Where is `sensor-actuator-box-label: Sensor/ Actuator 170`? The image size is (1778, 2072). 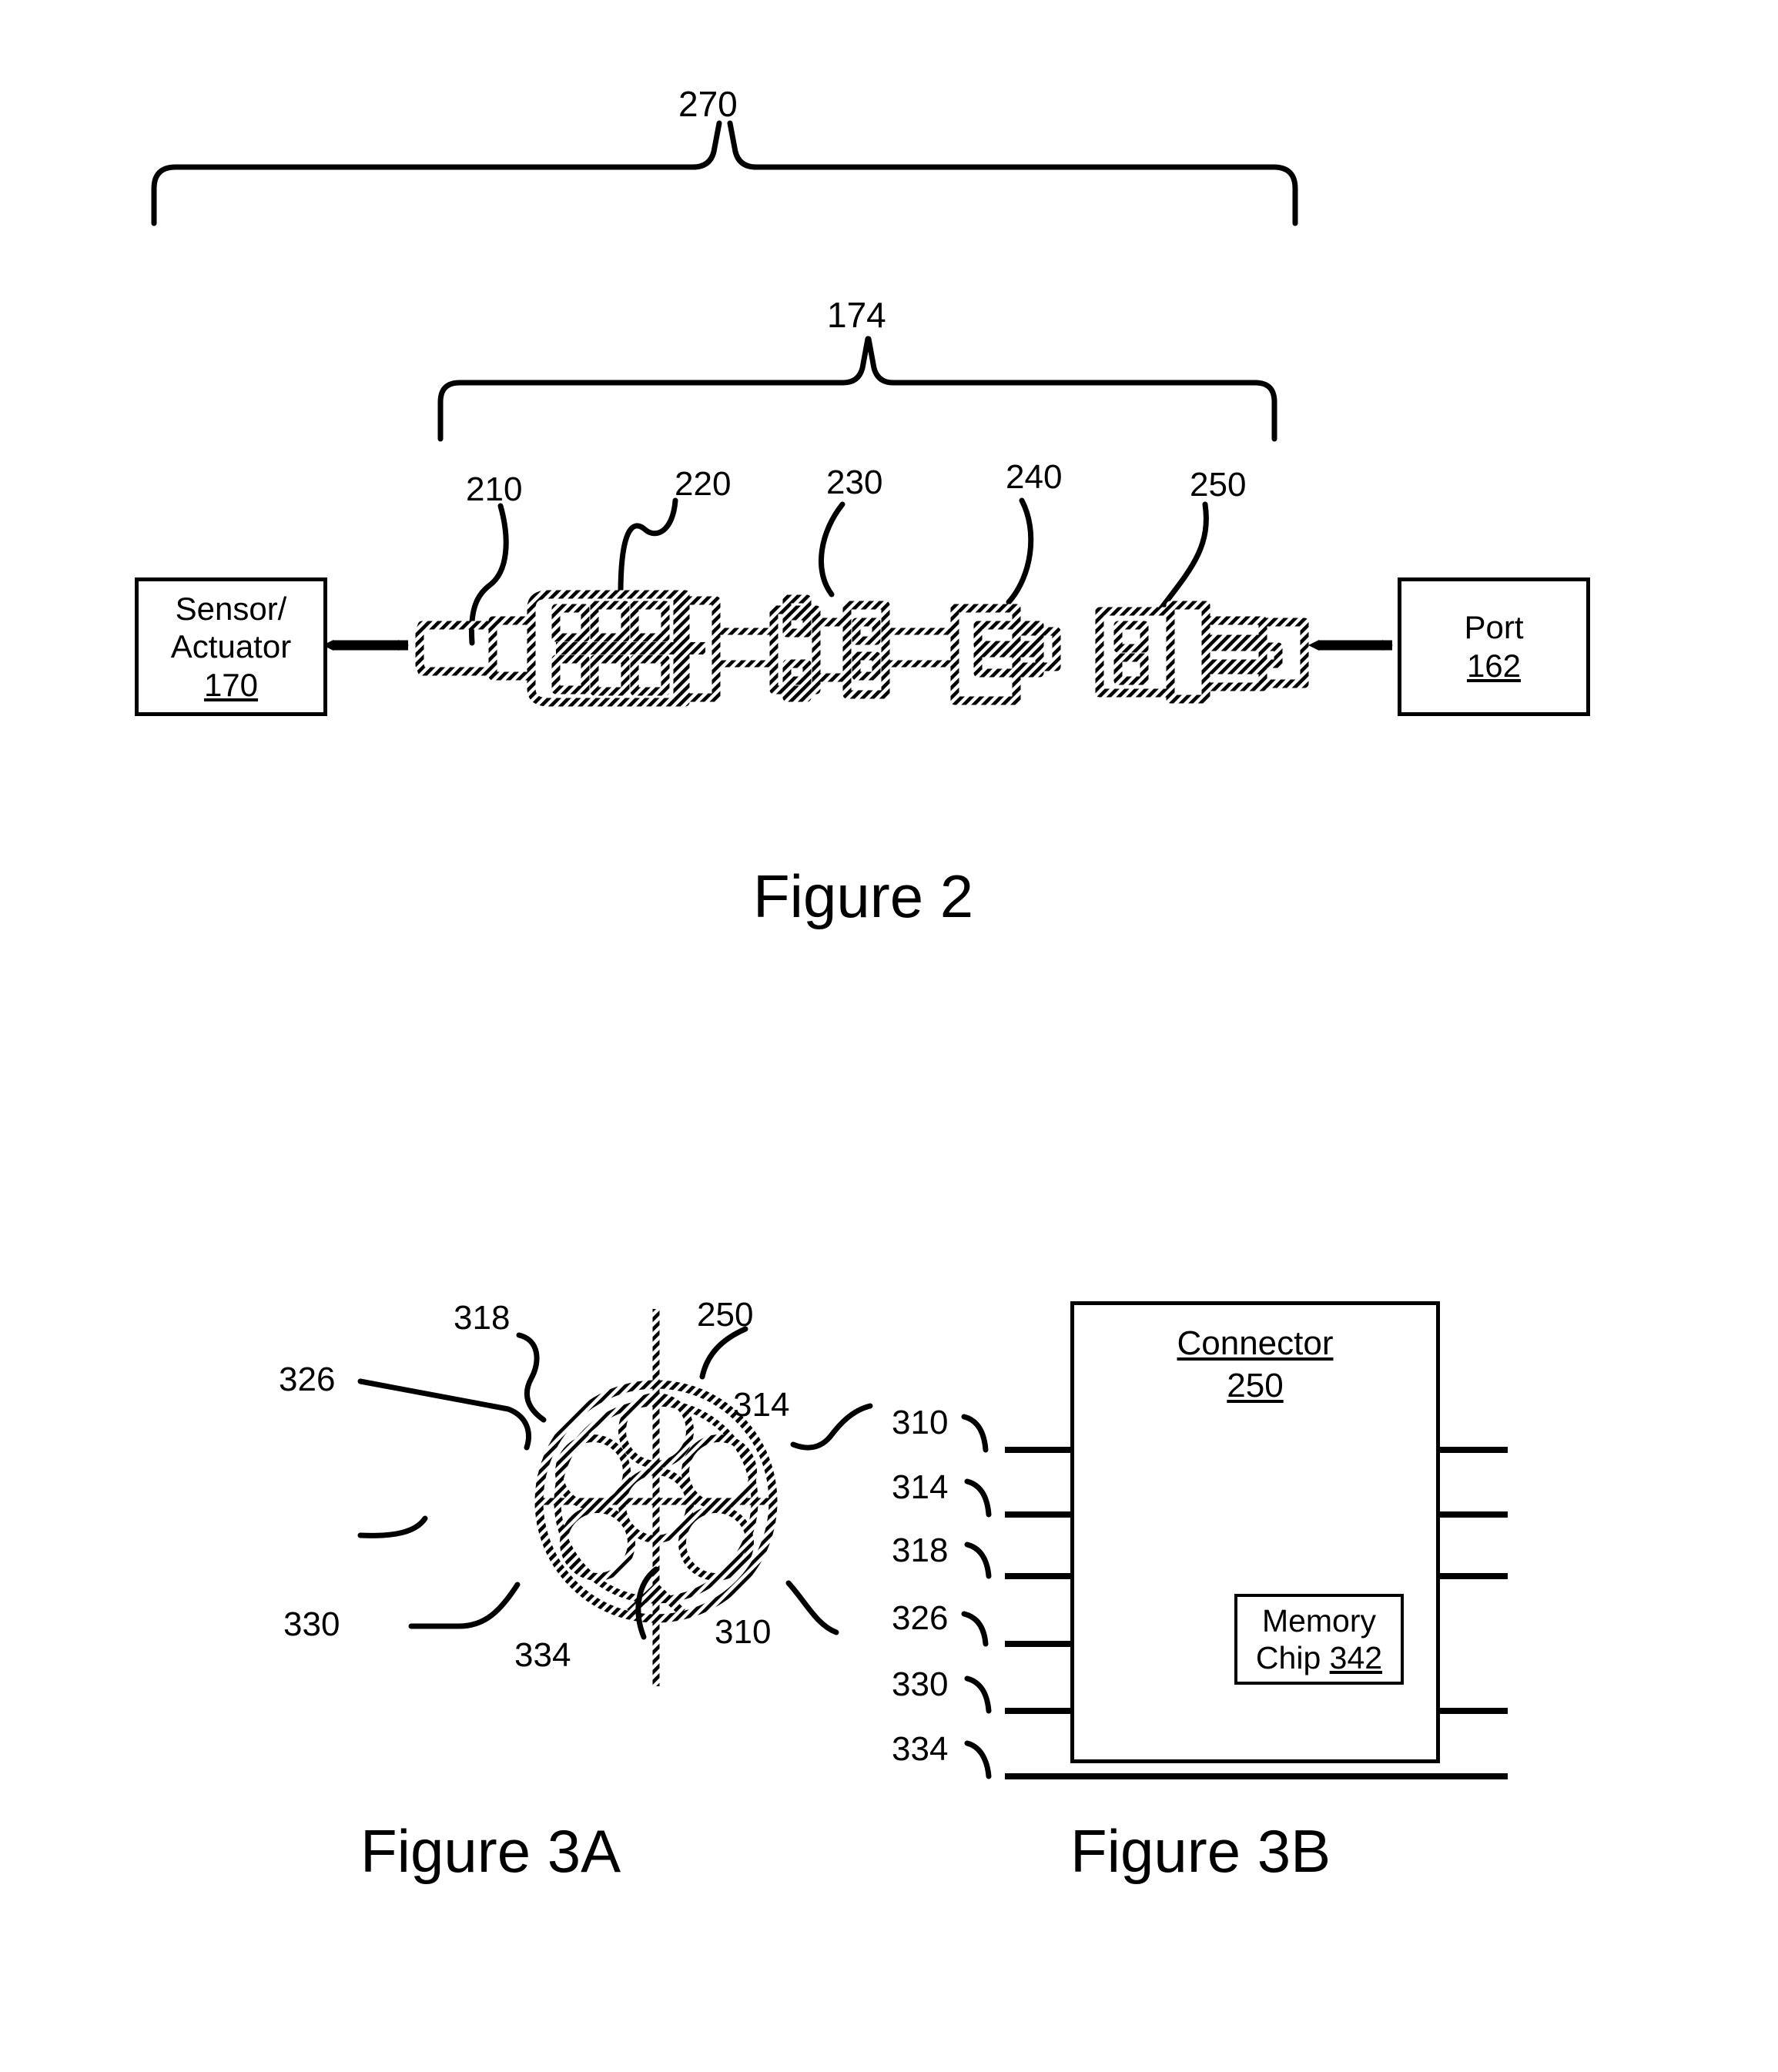
sensor-actuator-box-label: Sensor/ Actuator 170 is located at coordinates (231, 648).